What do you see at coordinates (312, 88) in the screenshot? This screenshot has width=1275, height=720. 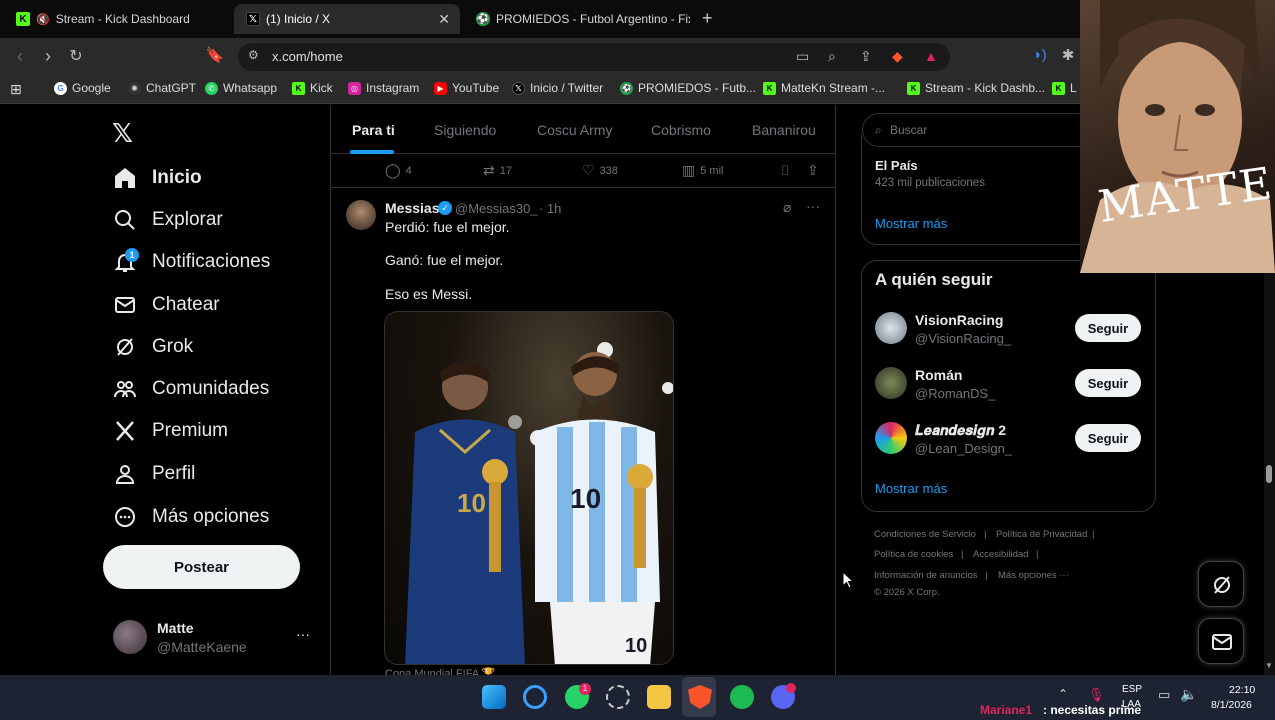 I see `bookmark-kick: K Kick` at bounding box center [312, 88].